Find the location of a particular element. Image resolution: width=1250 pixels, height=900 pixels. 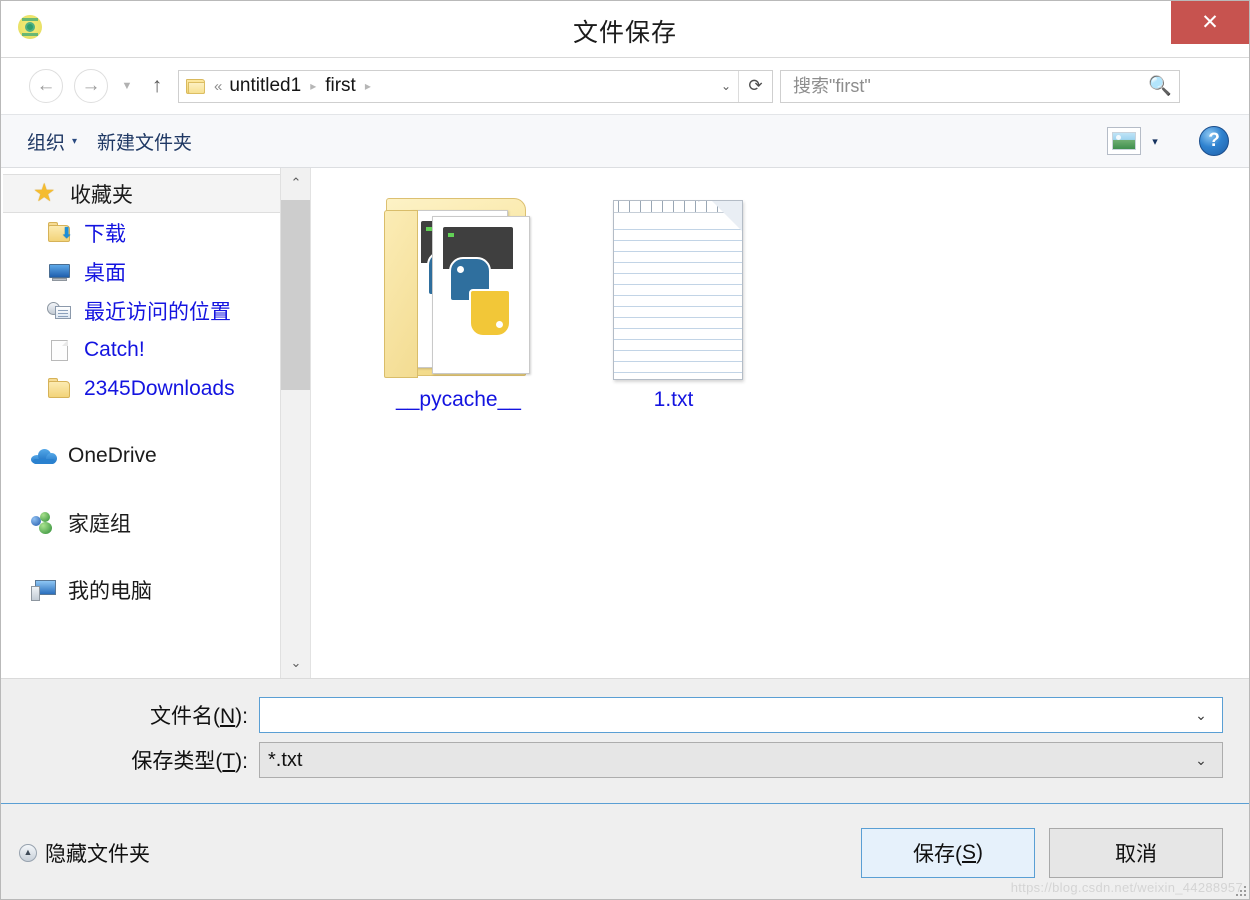

search-input is located at coordinates (970, 86).